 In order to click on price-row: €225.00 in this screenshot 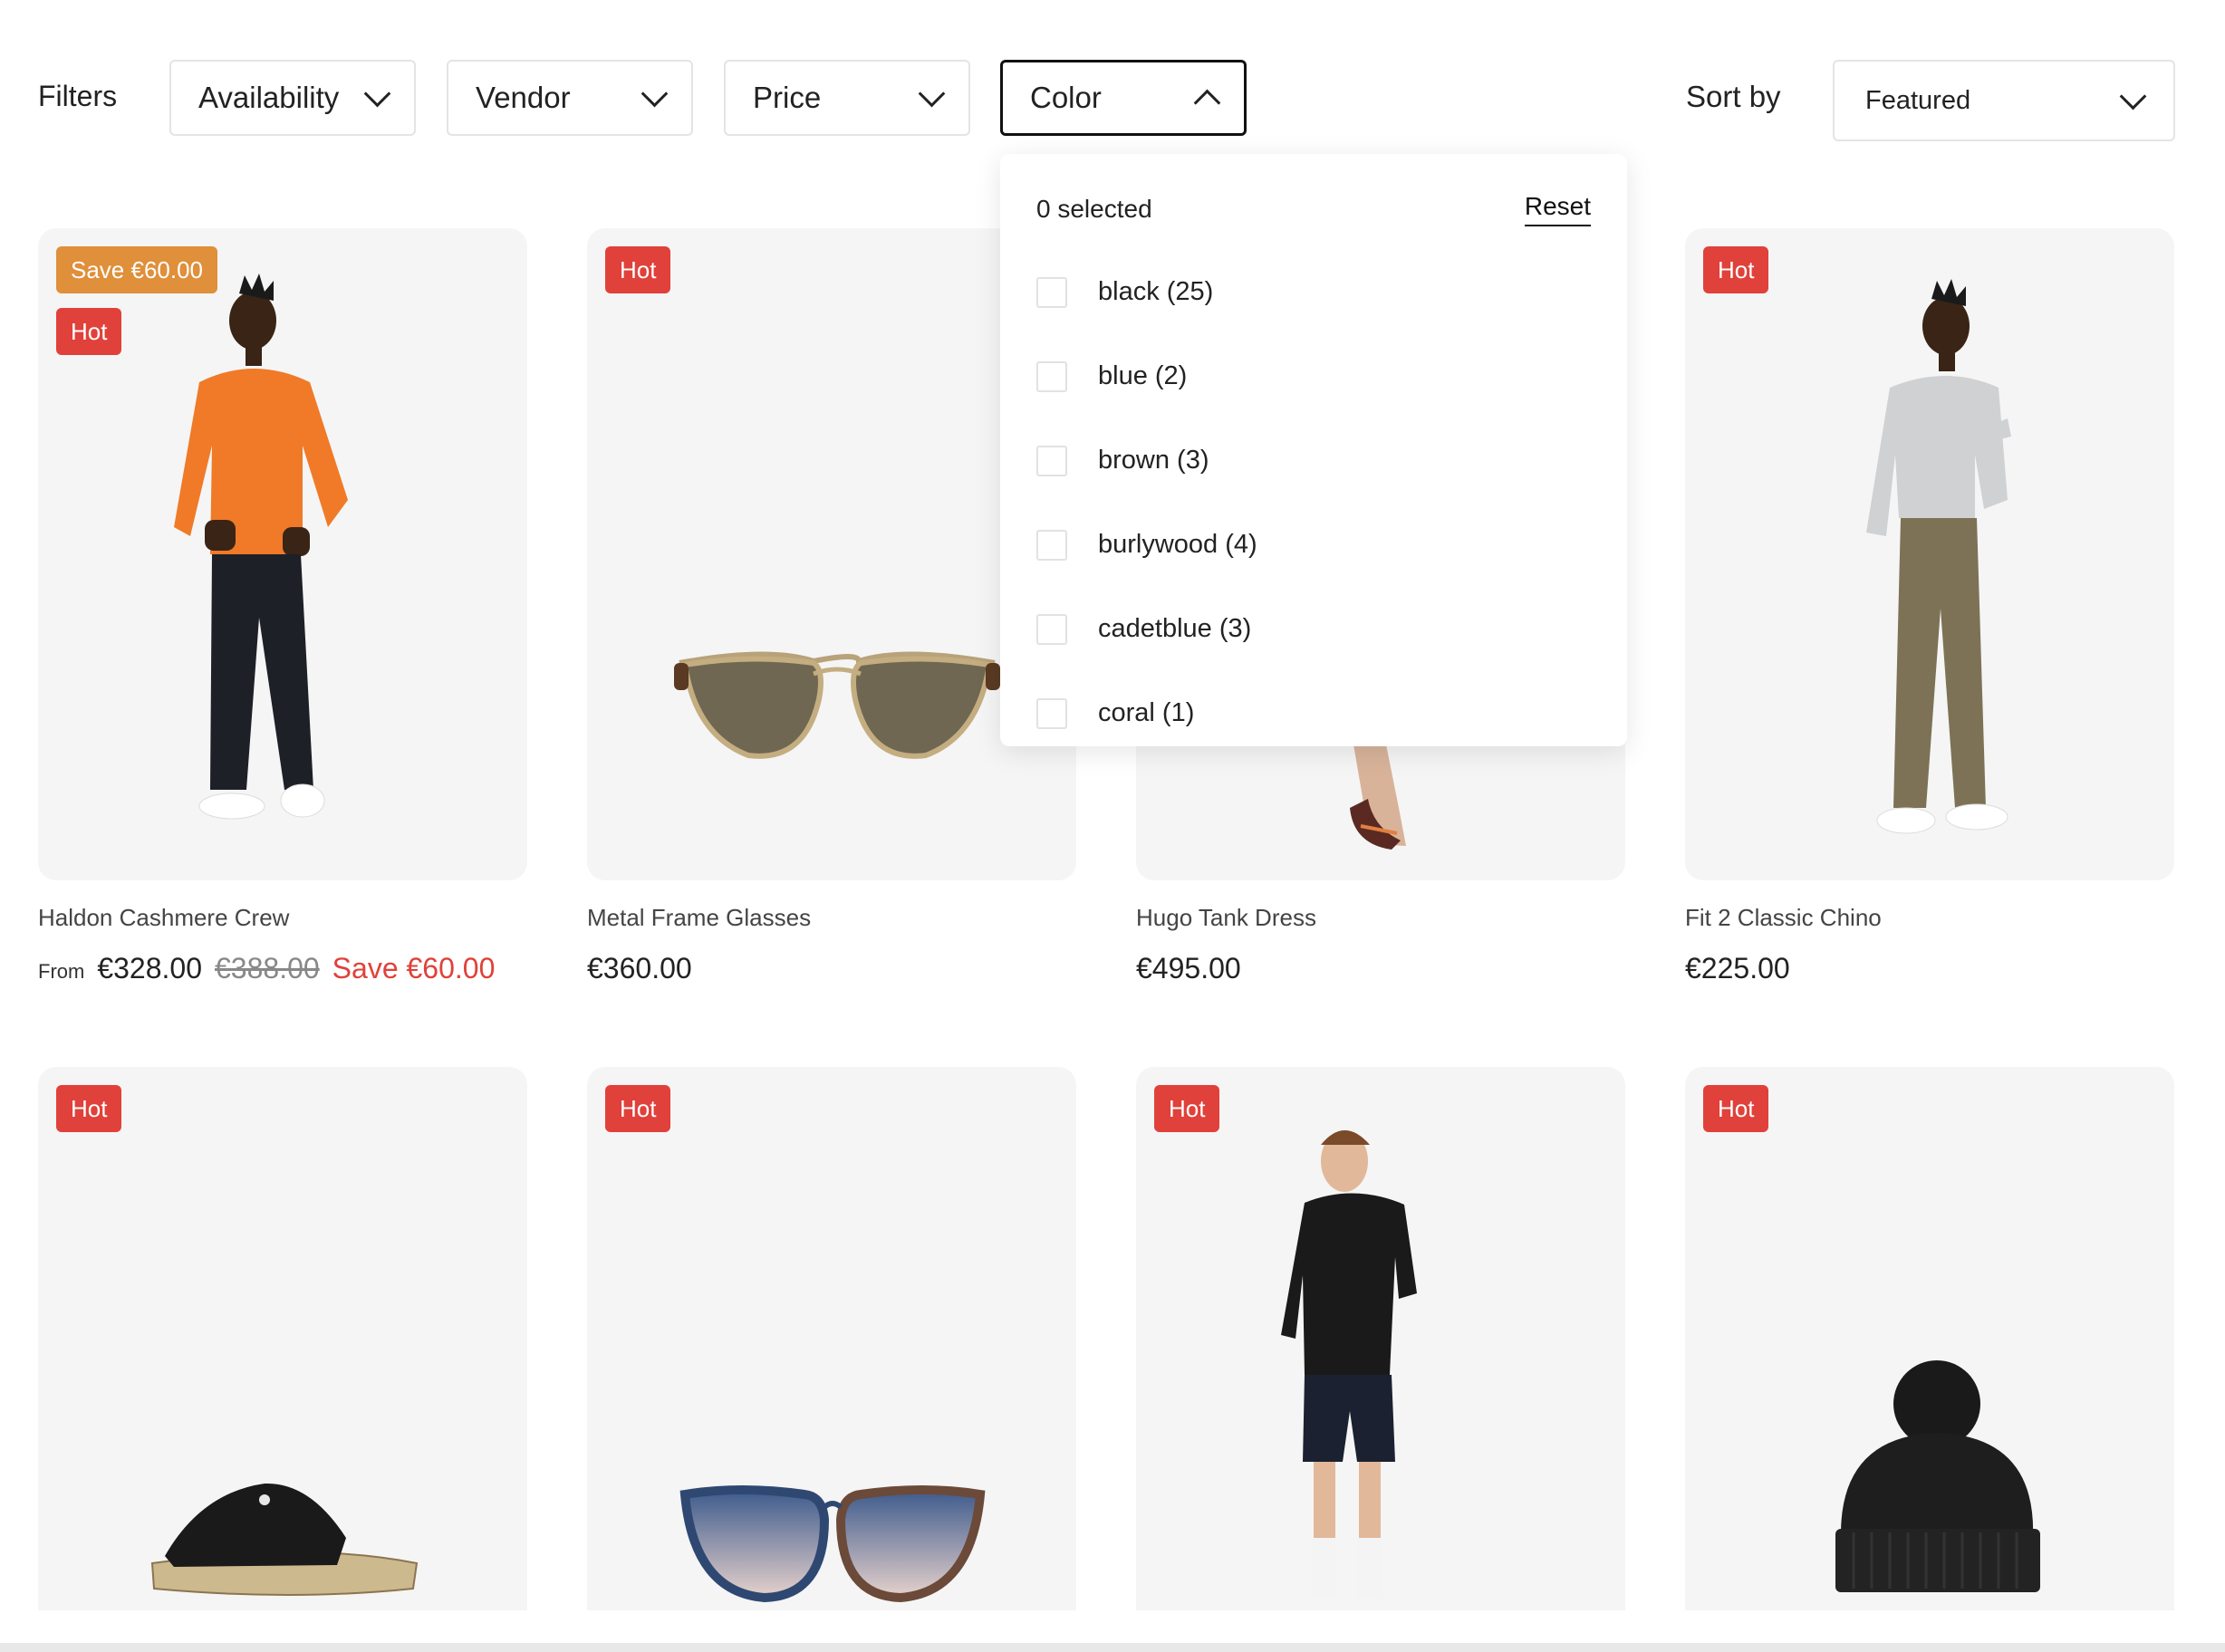, I will do `click(1929, 968)`.